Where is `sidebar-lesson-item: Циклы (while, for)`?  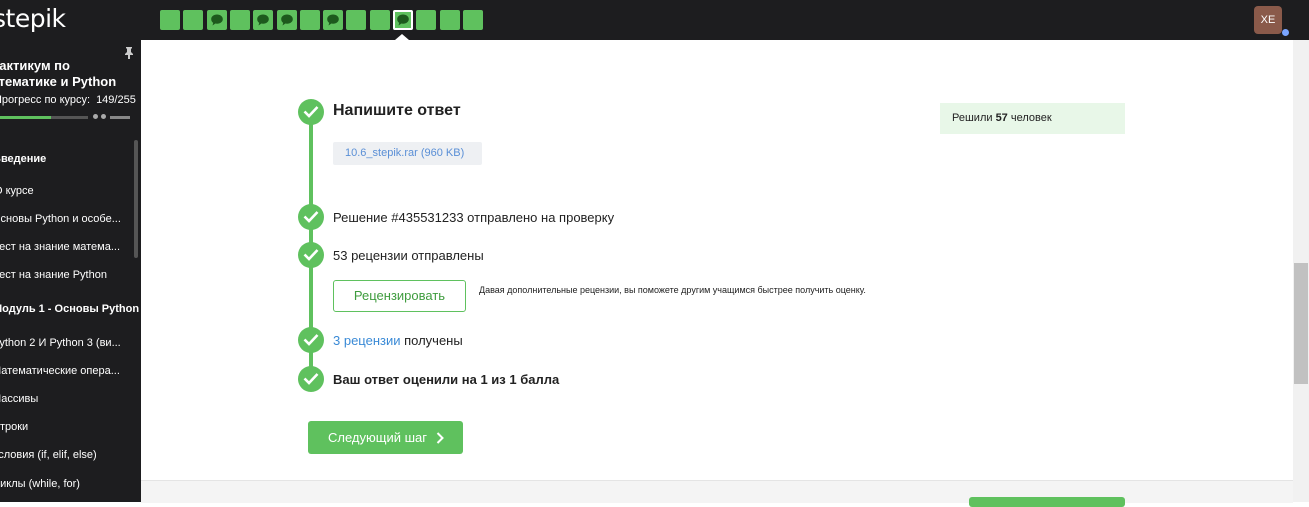
sidebar-lesson-item: Циклы (while, for) is located at coordinates (40, 484).